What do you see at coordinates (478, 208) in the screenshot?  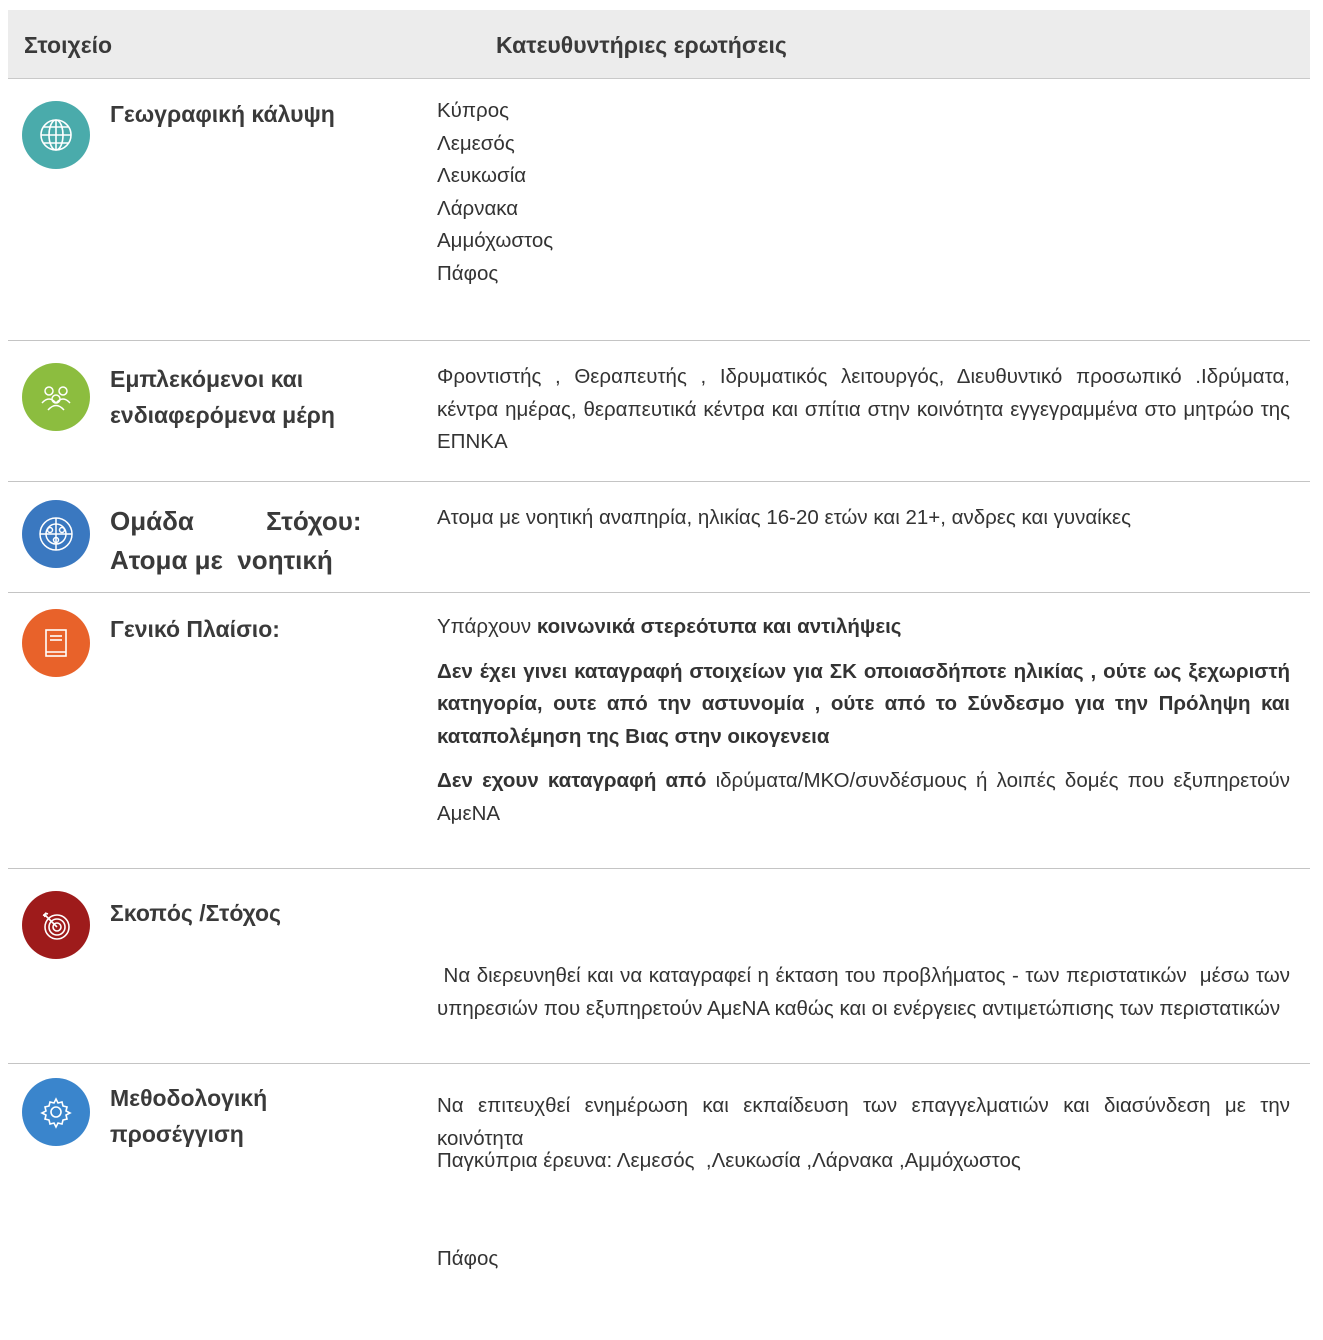 I see `location-item: Λάρνακα` at bounding box center [478, 208].